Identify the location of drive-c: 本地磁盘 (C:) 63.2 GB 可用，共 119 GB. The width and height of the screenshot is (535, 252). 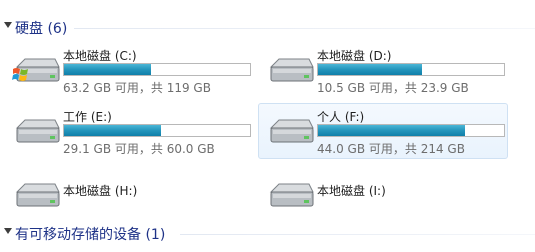
(129, 70).